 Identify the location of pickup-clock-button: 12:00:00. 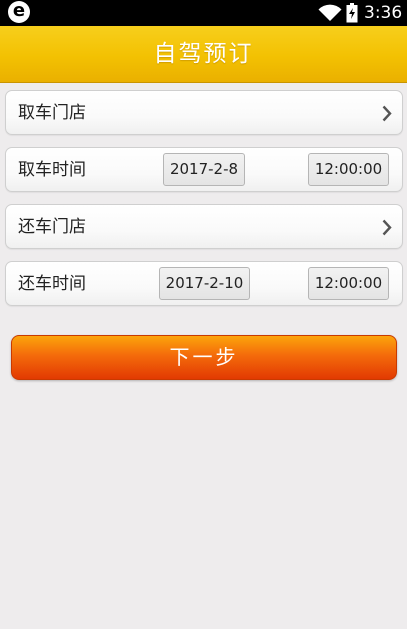
(348, 169).